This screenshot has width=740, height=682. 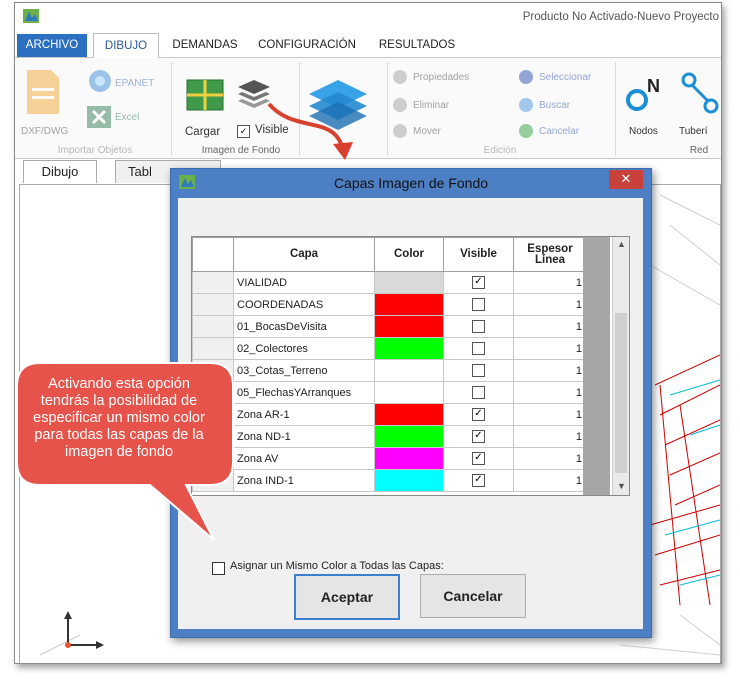 I want to click on layer-name-cell: 02_Colectores, so click(x=304, y=348).